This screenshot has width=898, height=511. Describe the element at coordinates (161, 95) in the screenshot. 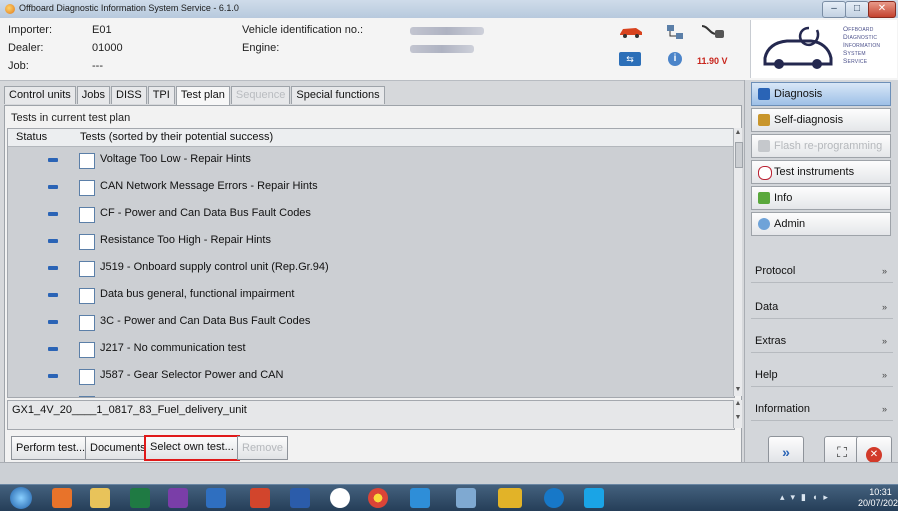

I see `tab-tpi: TPI` at that location.